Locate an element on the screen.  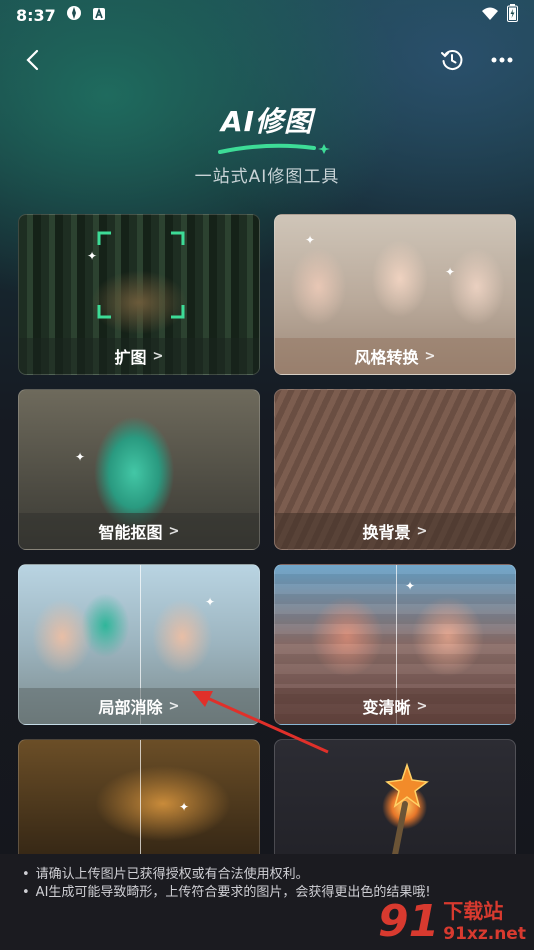
tool-label-sharpen: 变清晰 is located at coordinates (386, 707).